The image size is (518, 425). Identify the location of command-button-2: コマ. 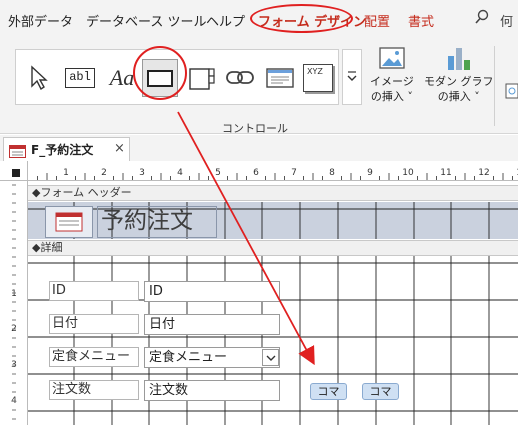
(380, 391).